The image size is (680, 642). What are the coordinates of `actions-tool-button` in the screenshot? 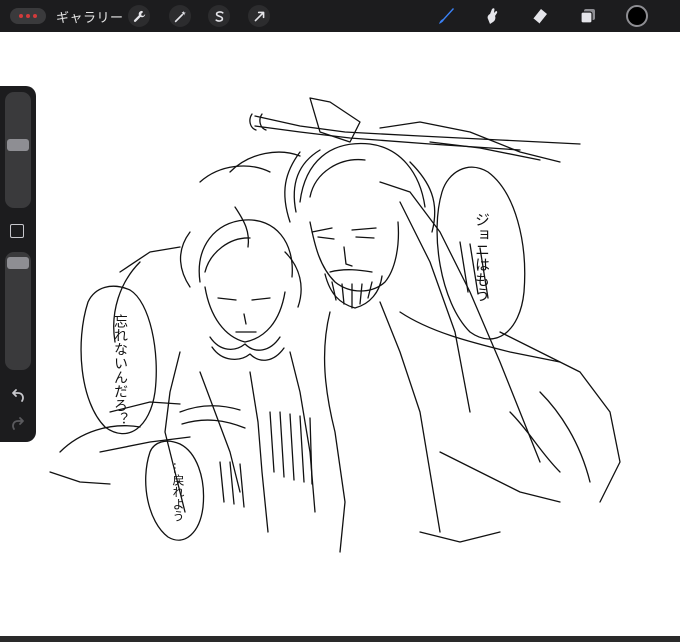 It's located at (139, 16).